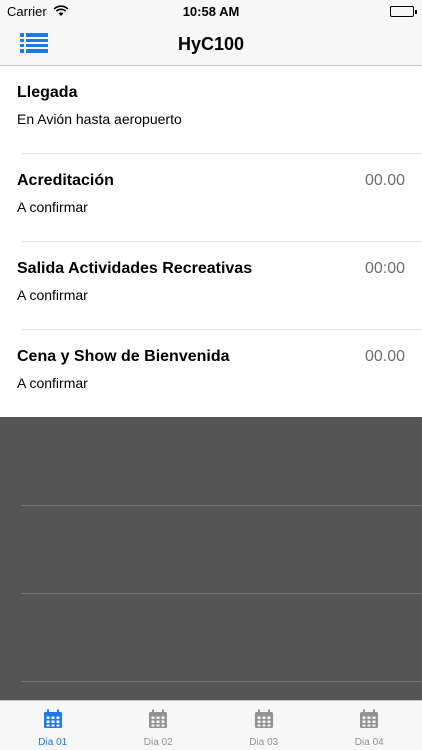 The height and width of the screenshot is (750, 422). Describe the element at coordinates (53, 742) in the screenshot. I see `tab-label: Dia 01` at that location.